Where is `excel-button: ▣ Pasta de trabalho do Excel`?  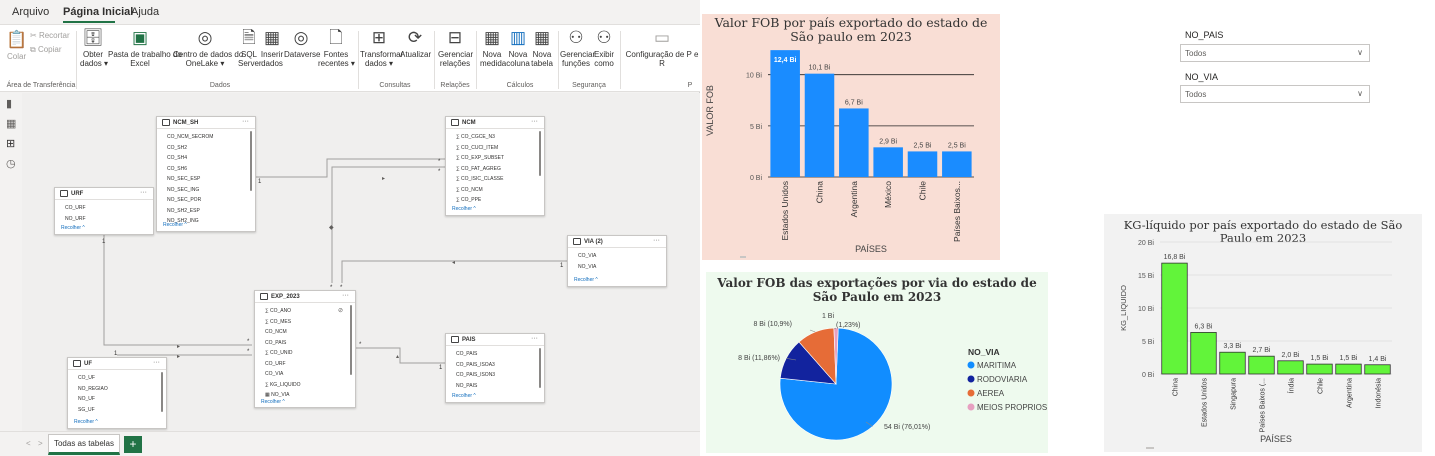
excel-button: ▣ Pasta de trabalho do Excel is located at coordinates (145, 49).